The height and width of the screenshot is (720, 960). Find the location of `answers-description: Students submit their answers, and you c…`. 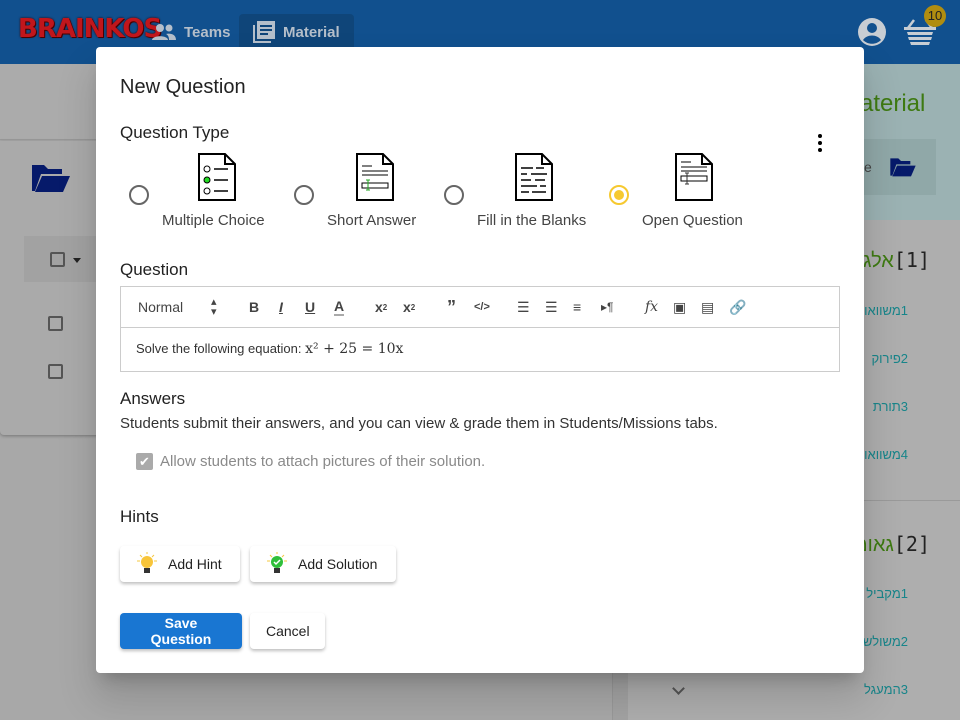

answers-description: Students submit their answers, and you c… is located at coordinates (419, 423).